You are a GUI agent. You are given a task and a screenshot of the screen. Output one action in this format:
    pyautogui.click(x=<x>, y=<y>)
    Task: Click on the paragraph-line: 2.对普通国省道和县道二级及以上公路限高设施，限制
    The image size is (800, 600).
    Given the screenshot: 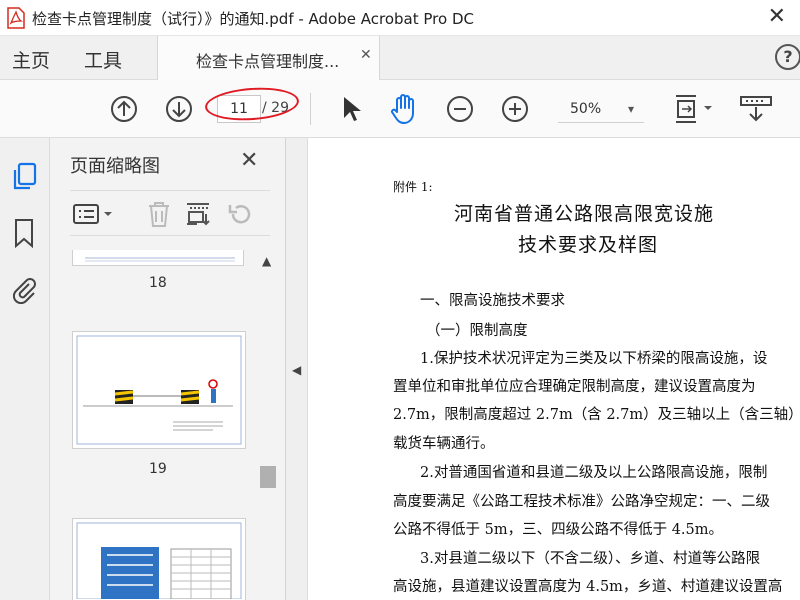 What is the action you would take?
    pyautogui.click(x=594, y=473)
    